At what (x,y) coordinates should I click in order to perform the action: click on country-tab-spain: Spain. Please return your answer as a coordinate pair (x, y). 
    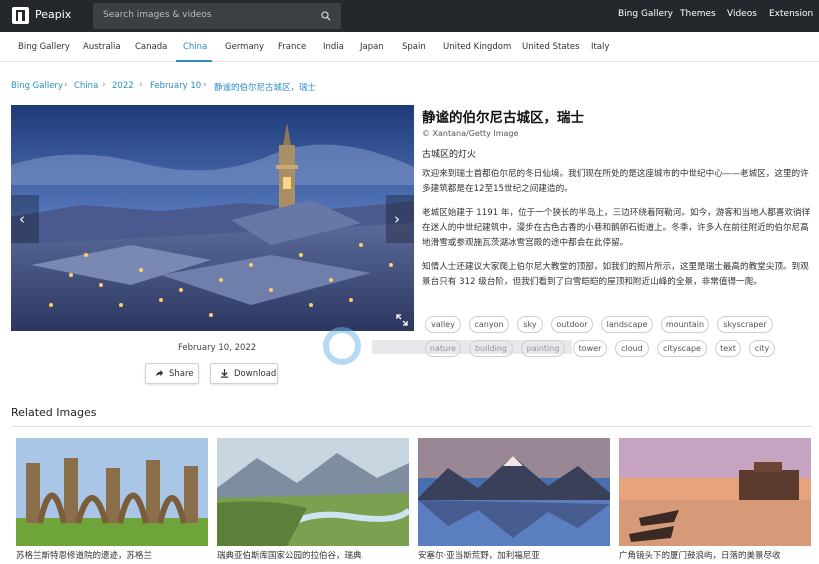
    Looking at the image, I should click on (414, 47).